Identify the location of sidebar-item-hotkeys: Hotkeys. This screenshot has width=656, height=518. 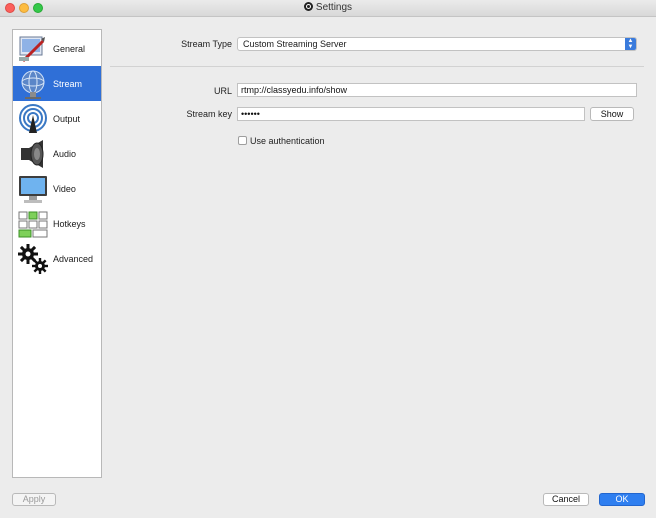
(57, 223).